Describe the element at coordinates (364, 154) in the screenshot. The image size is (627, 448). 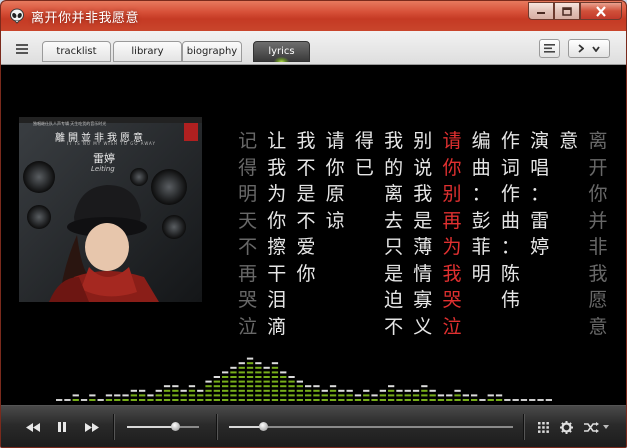
I see `lyric-line: 得已` at that location.